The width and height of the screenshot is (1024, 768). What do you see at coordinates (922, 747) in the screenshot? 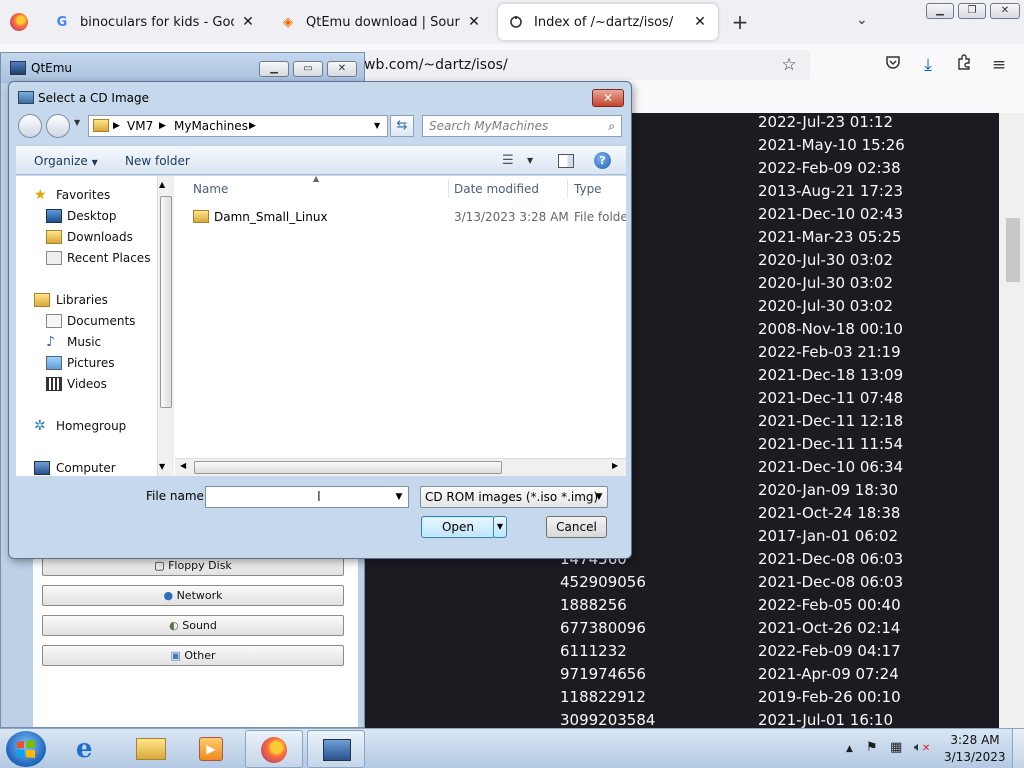
I see `volume-muted-icon: 🔈︎✕` at bounding box center [922, 747].